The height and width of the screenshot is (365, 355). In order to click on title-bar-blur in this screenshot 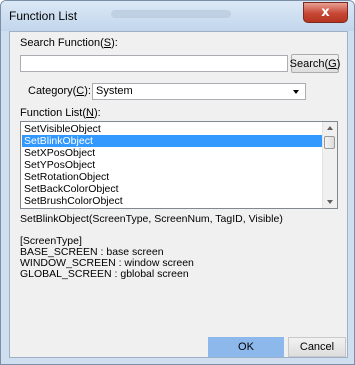, I will do `click(171, 14)`.